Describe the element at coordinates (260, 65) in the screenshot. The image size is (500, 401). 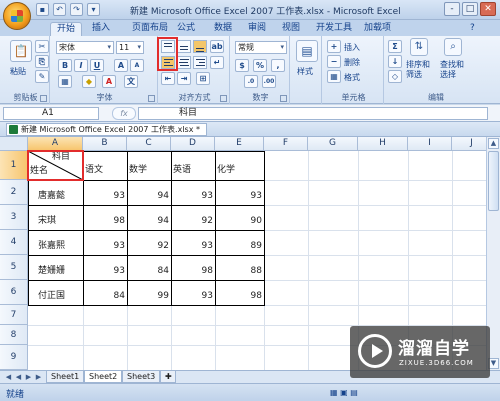
I see `percent-button: %` at that location.